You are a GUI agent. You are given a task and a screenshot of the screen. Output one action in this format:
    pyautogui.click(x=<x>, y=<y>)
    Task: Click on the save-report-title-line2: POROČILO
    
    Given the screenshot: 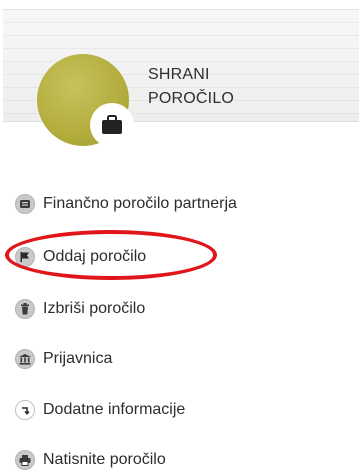 What is the action you would take?
    pyautogui.click(x=191, y=98)
    